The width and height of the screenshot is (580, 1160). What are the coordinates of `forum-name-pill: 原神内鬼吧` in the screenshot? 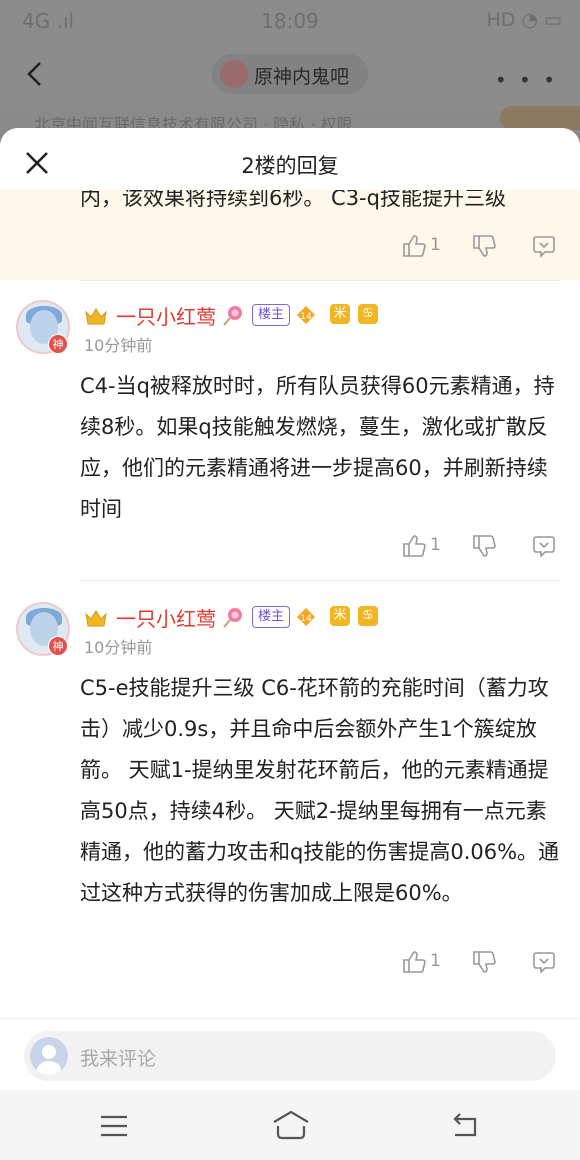 It's located at (290, 74).